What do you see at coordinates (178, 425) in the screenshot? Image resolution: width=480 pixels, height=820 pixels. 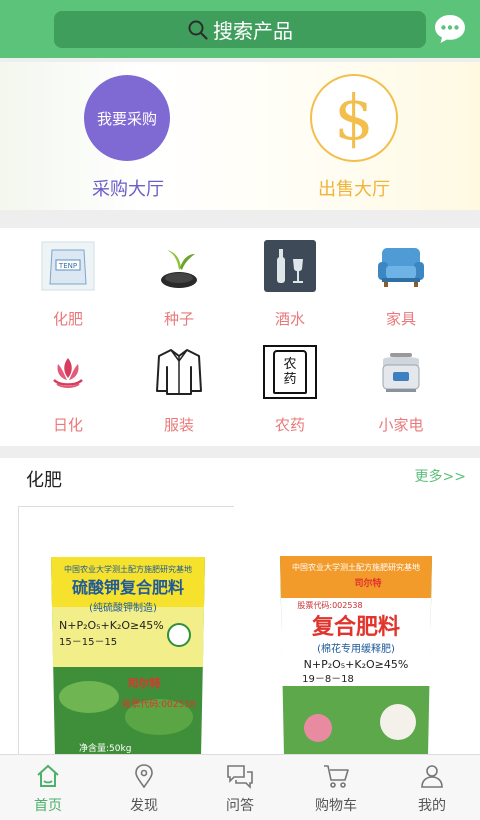 I see `category-label: 服装` at bounding box center [178, 425].